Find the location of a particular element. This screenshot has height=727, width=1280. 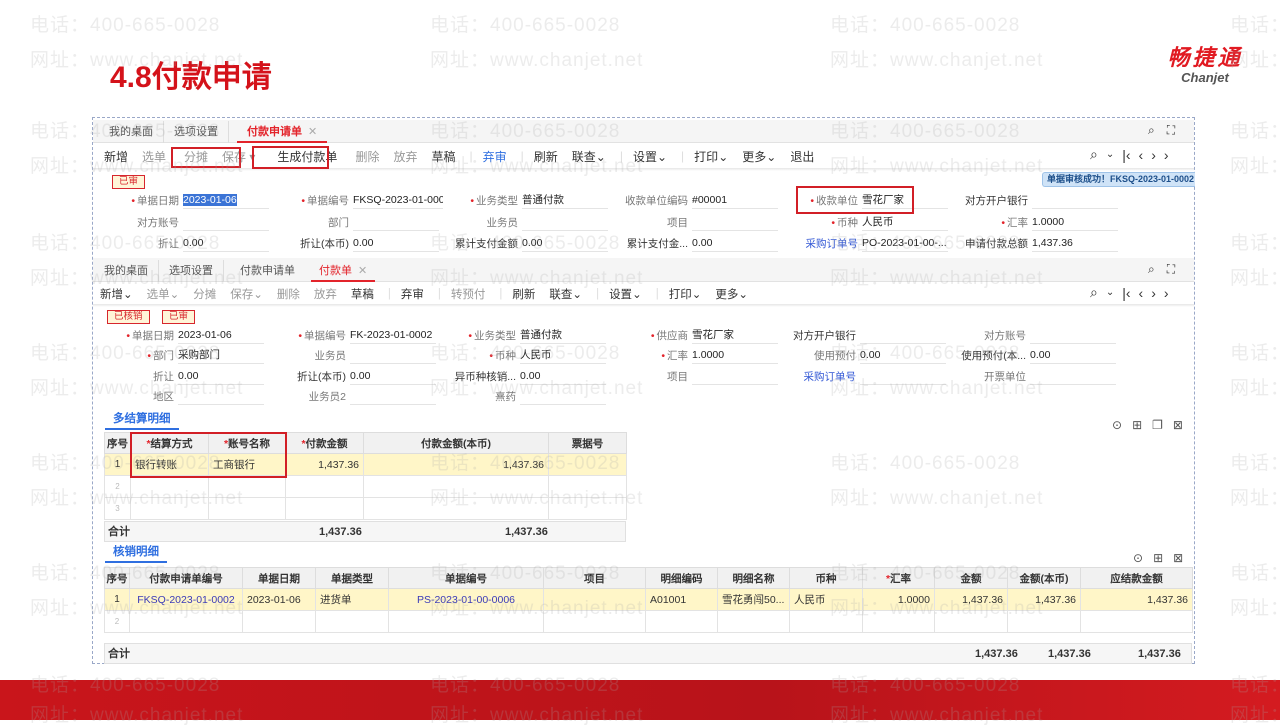

new-button: 新增 is located at coordinates (116, 156).